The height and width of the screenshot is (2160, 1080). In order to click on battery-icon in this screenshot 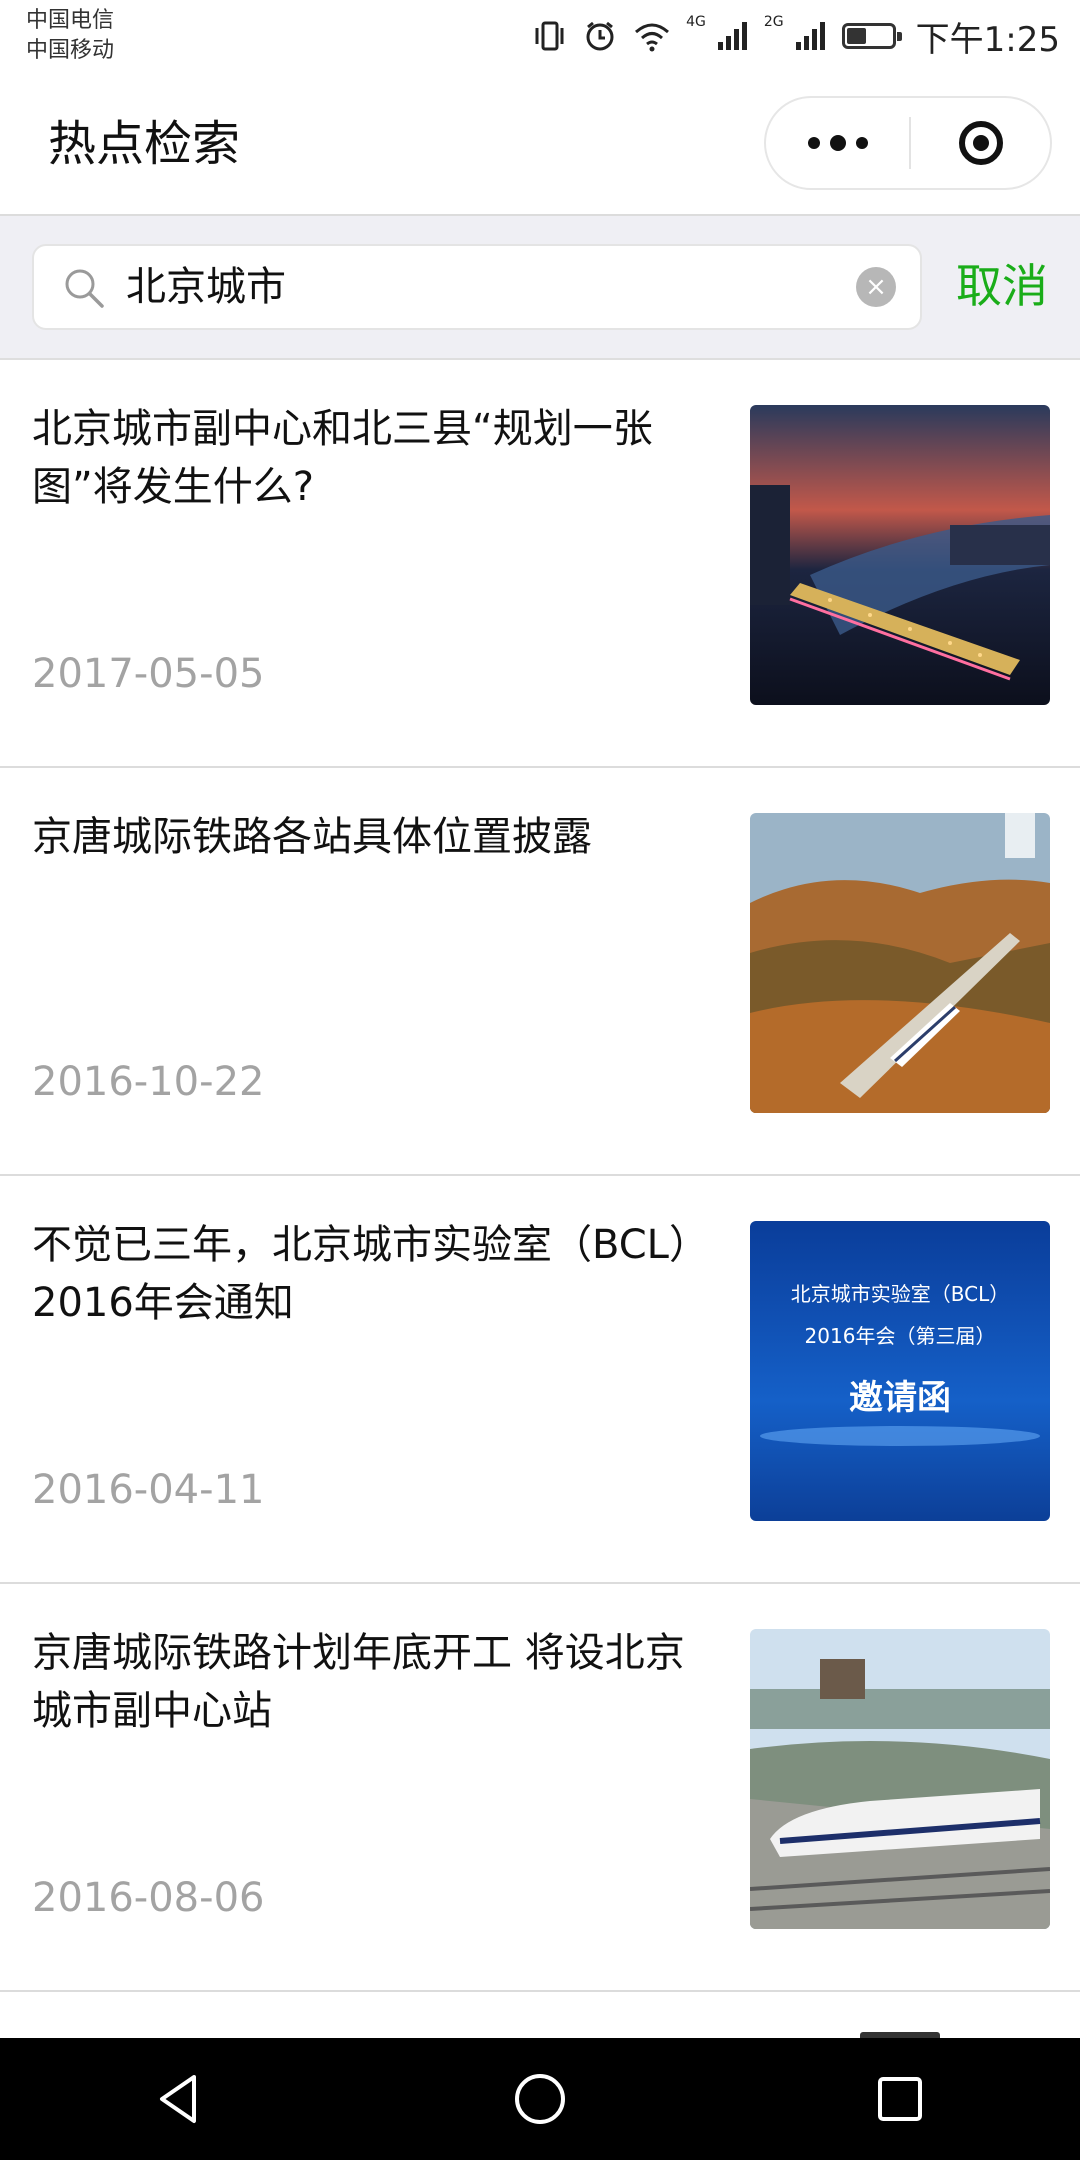, I will do `click(871, 36)`.